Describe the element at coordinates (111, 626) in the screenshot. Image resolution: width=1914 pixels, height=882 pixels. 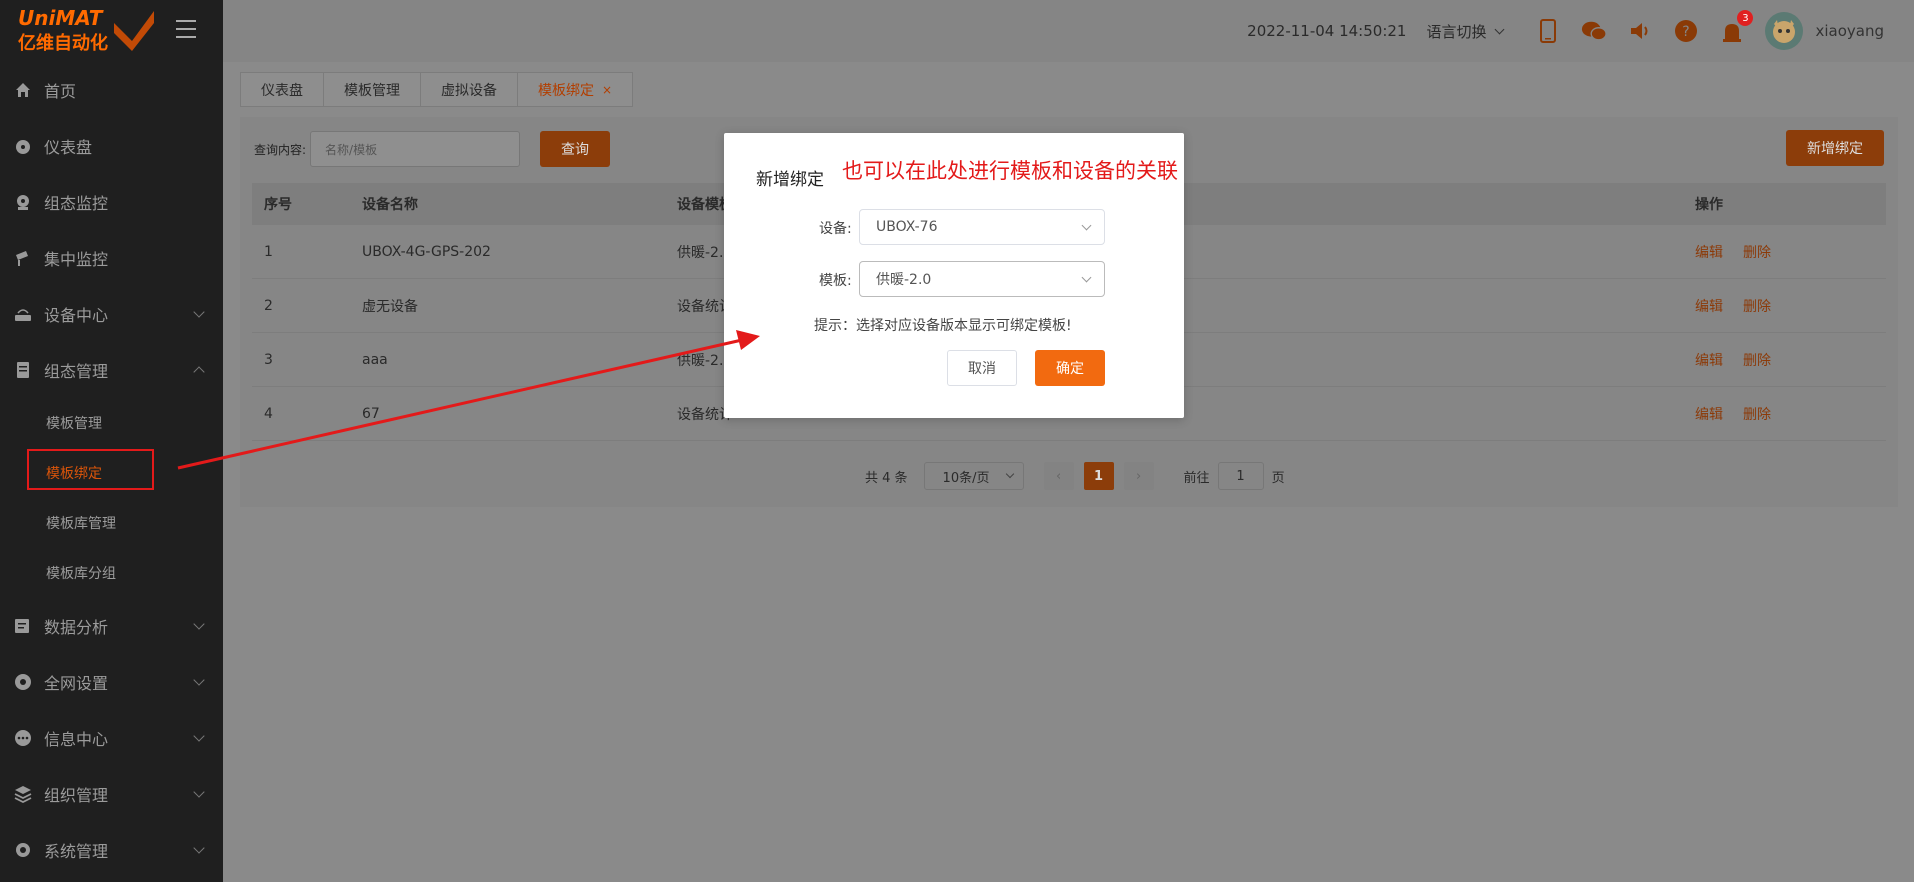
I see `sidebar-item-data-analysis: 数据分析` at that location.